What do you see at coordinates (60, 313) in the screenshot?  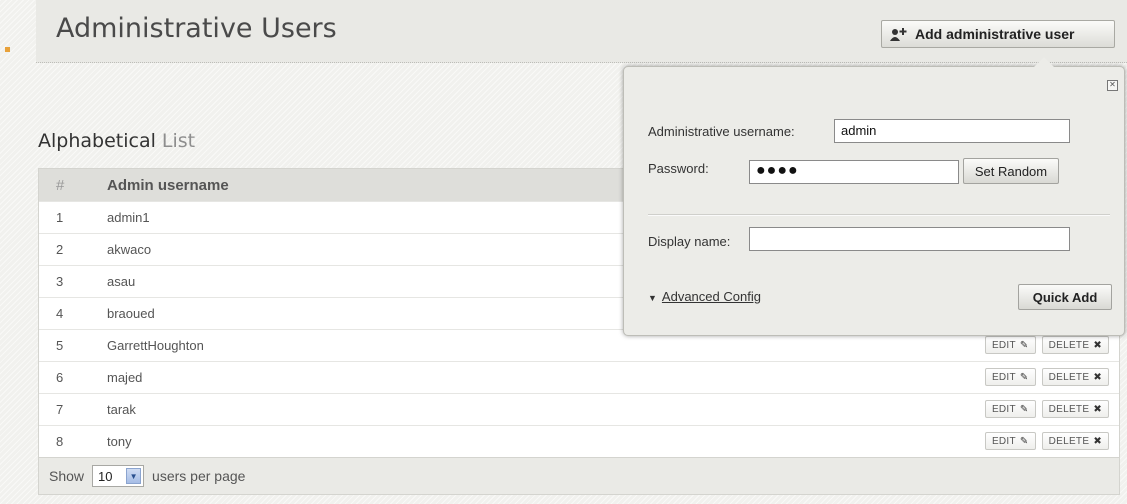 I see `row-number: 4` at bounding box center [60, 313].